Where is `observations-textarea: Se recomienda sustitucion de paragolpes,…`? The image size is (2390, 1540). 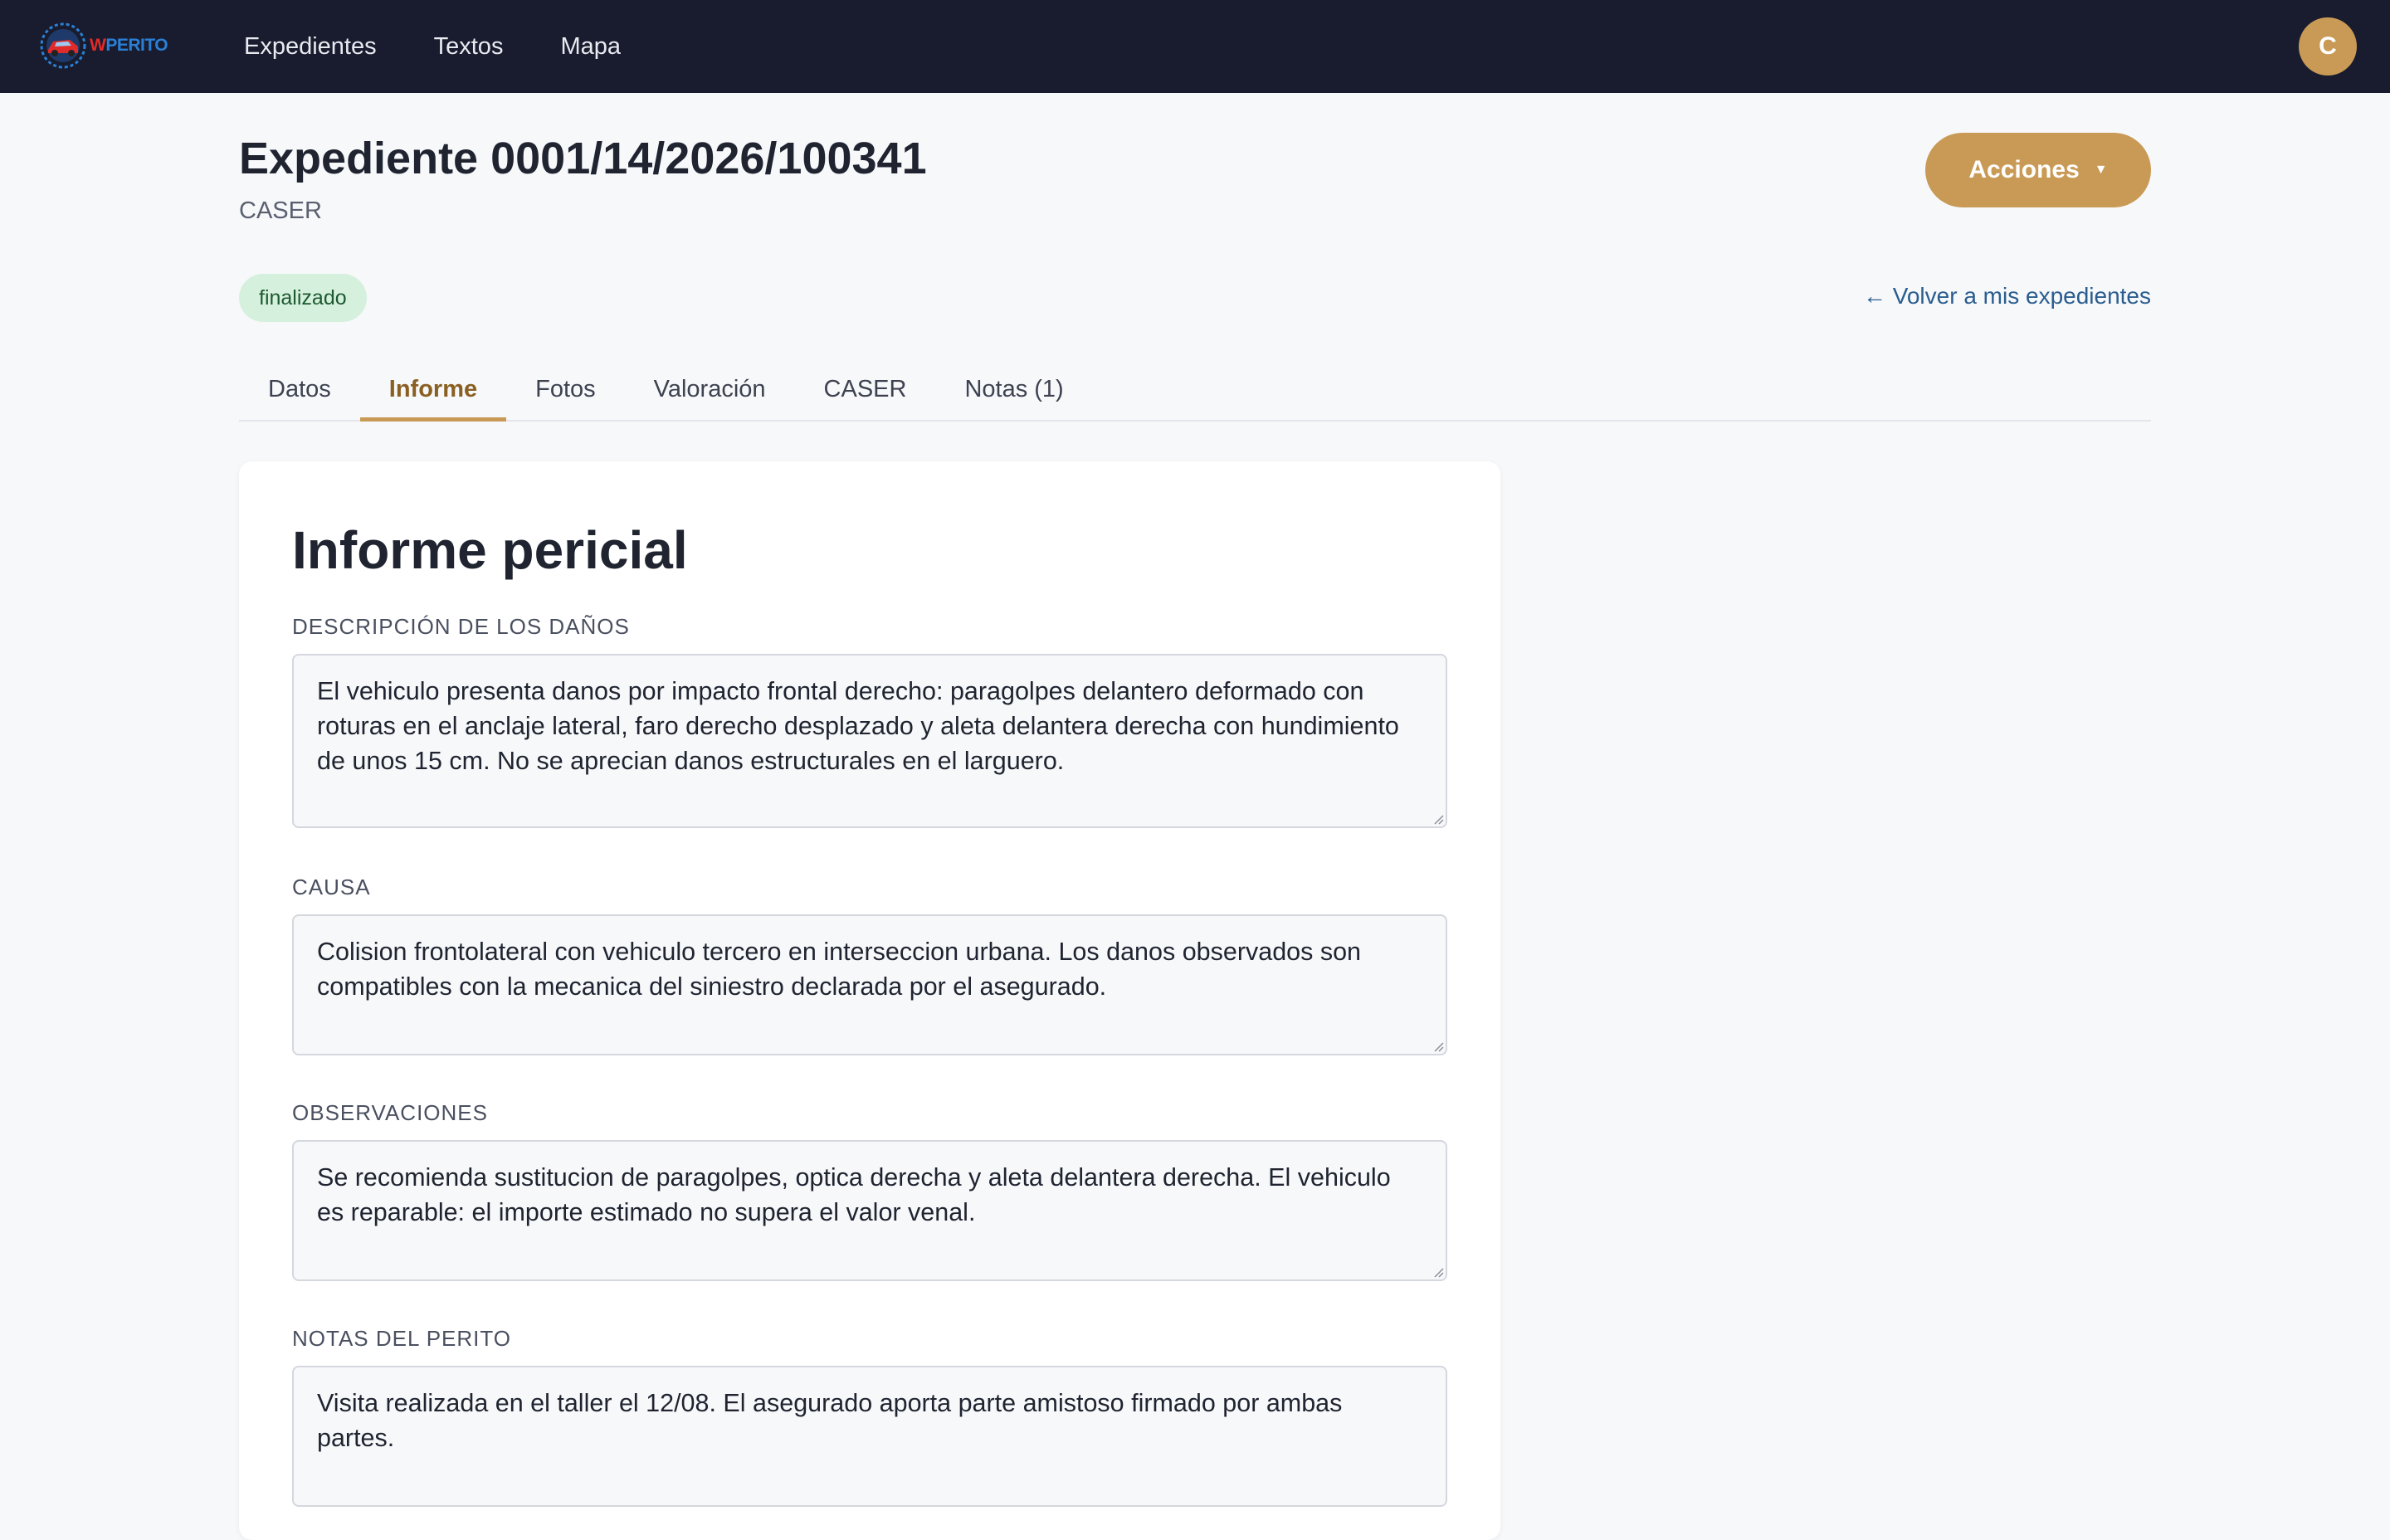 observations-textarea: Se recomienda sustitucion de paragolpes,… is located at coordinates (869, 1210).